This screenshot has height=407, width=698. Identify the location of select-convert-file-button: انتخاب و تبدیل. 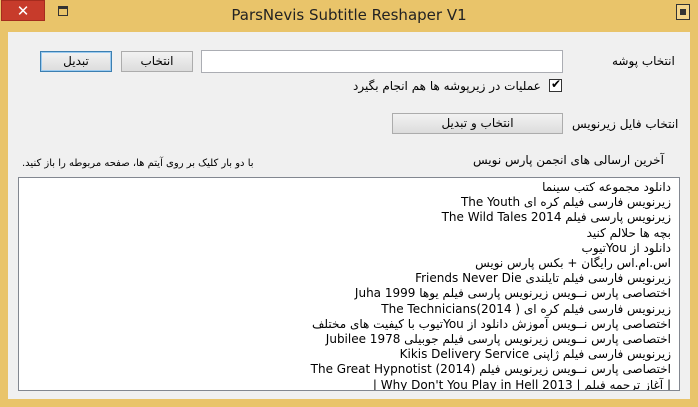
(477, 123).